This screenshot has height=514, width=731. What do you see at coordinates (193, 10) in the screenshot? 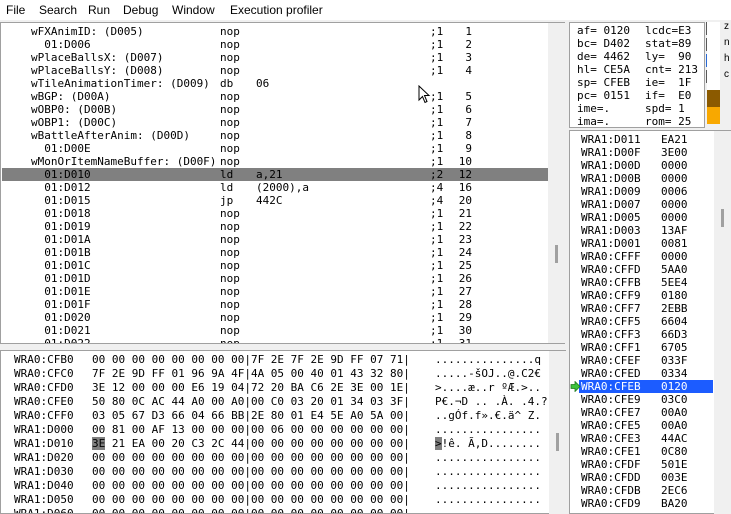
I see `menu-window: Window` at bounding box center [193, 10].